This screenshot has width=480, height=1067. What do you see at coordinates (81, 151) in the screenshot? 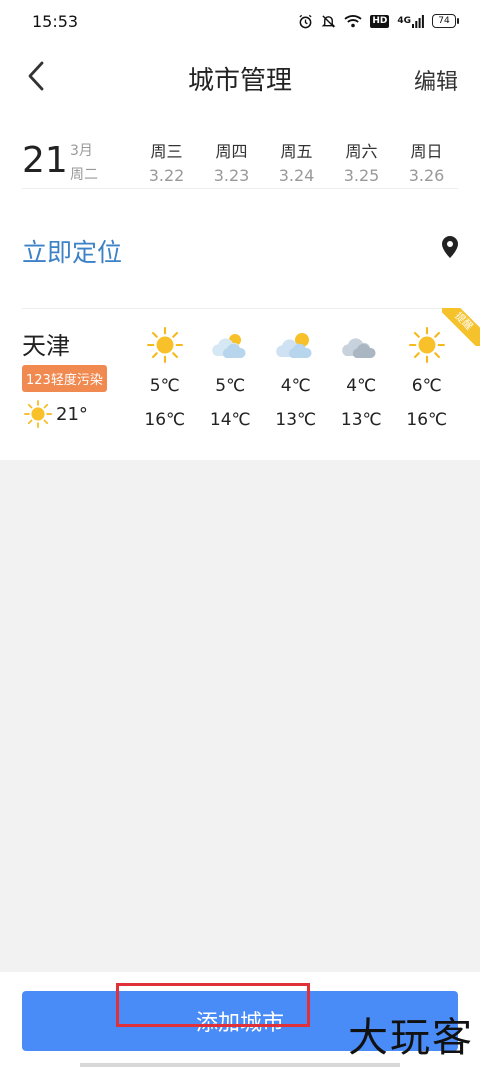
I see `date-month: 3月` at bounding box center [81, 151].